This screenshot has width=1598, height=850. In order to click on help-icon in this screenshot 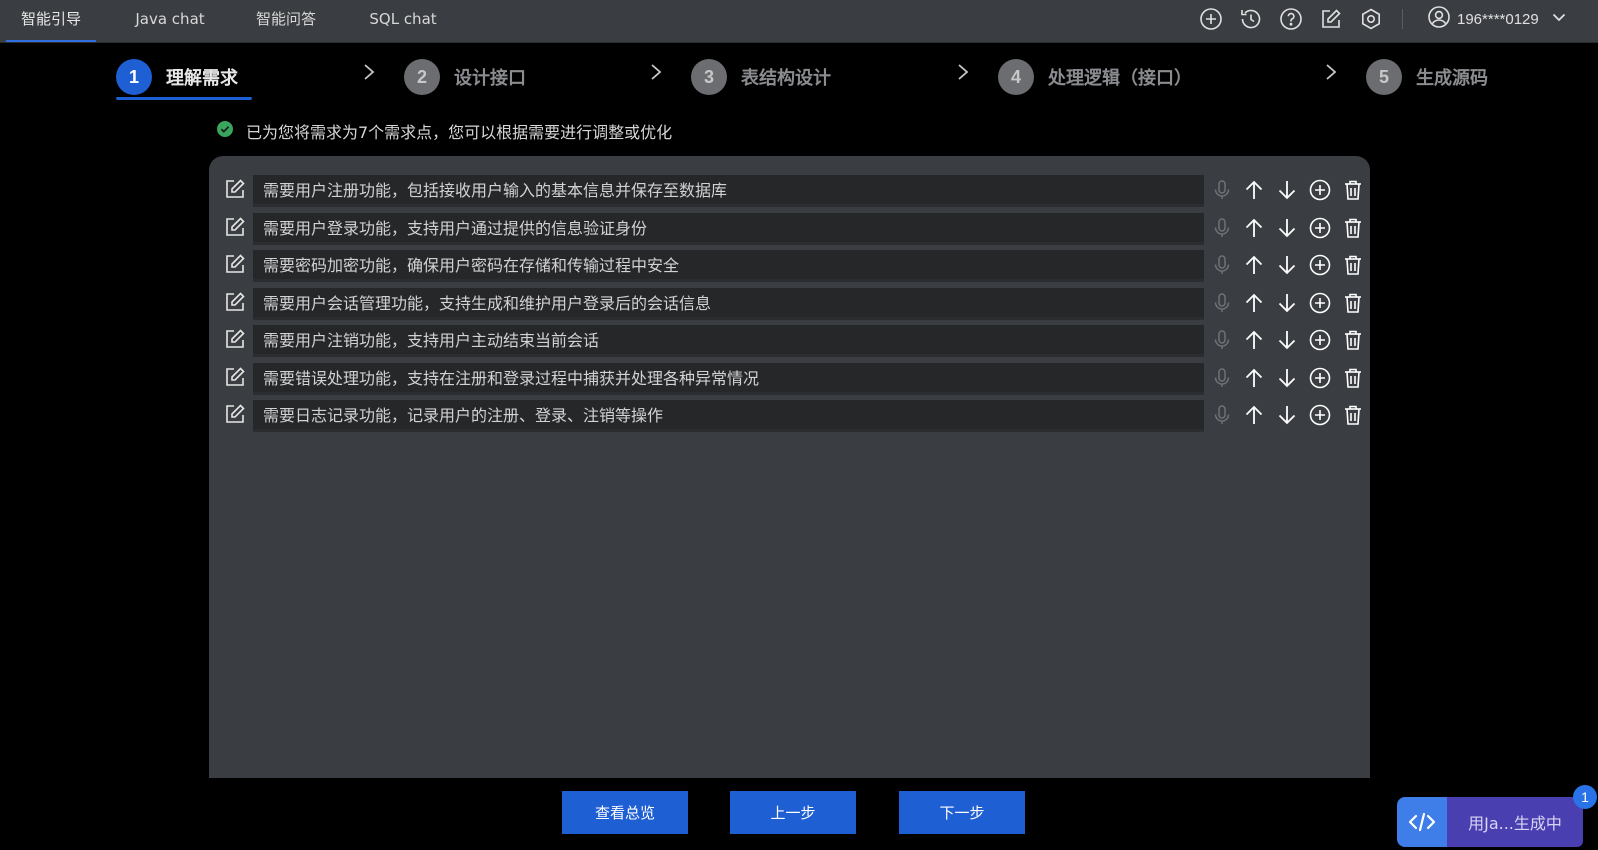, I will do `click(1291, 19)`.